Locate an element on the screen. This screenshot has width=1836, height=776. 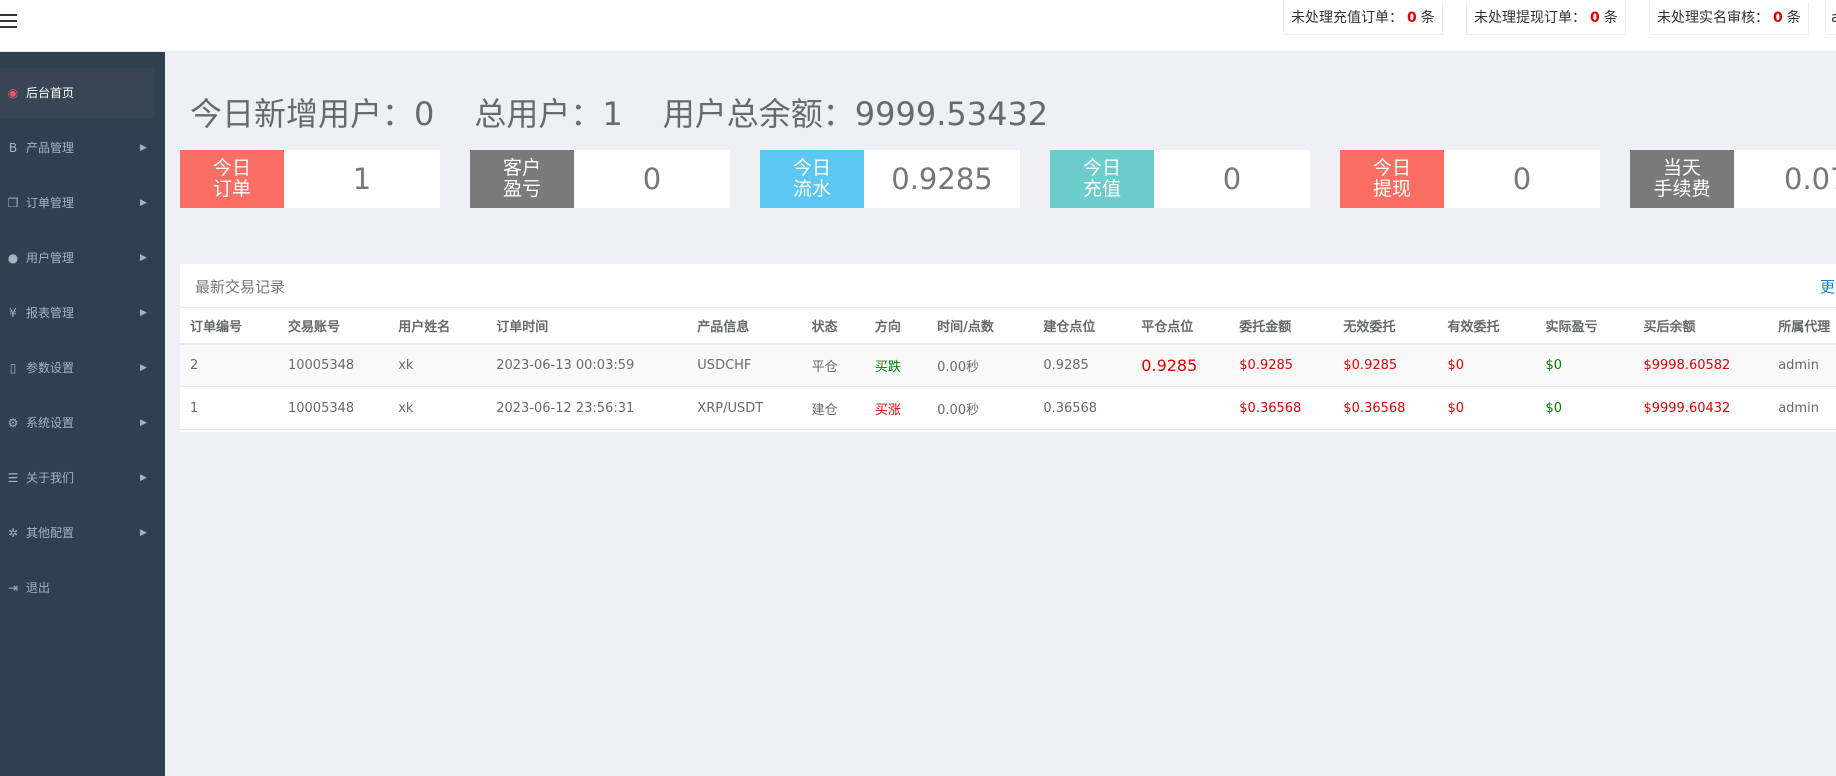
sidebar-item-about: ☰ 关于我们 ▶ is located at coordinates (82, 478).